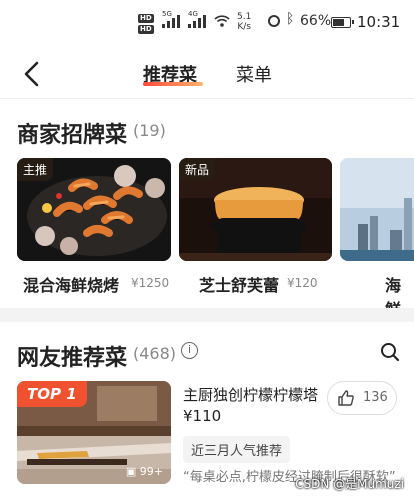  I want to click on speed-unit: K/s, so click(244, 27).